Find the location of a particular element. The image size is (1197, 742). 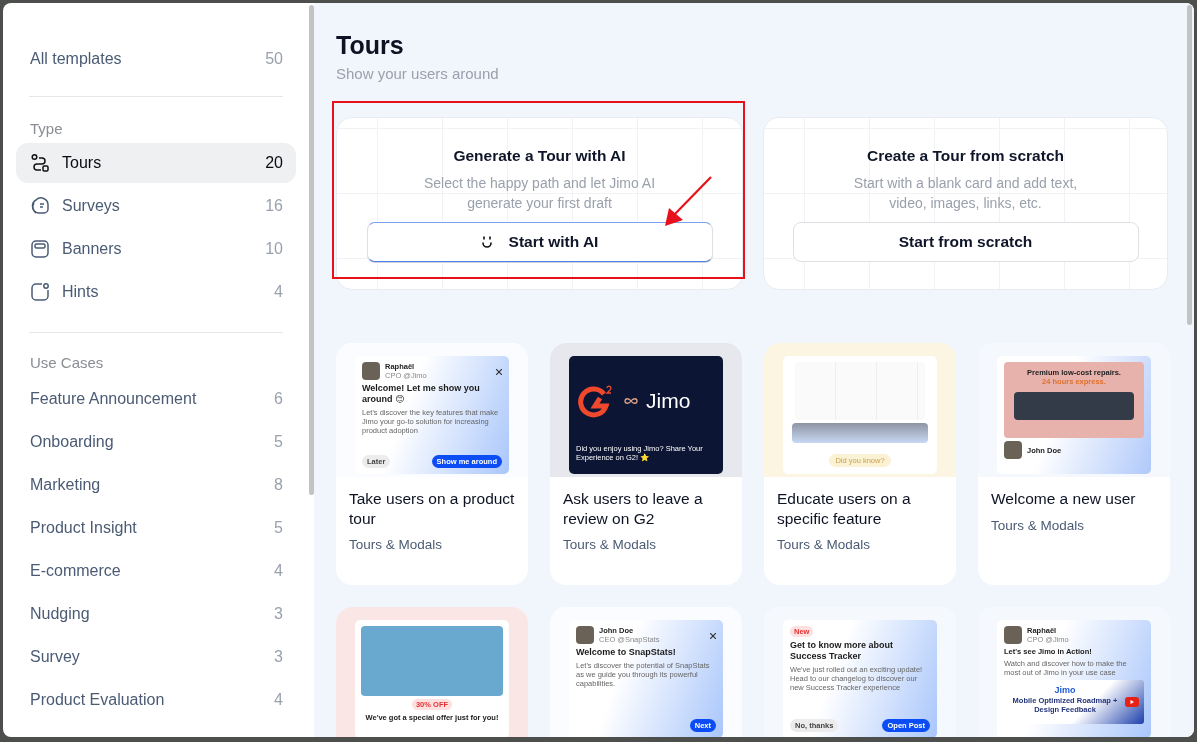

sidebar-item: Product Evaluation 4 is located at coordinates (156, 699).